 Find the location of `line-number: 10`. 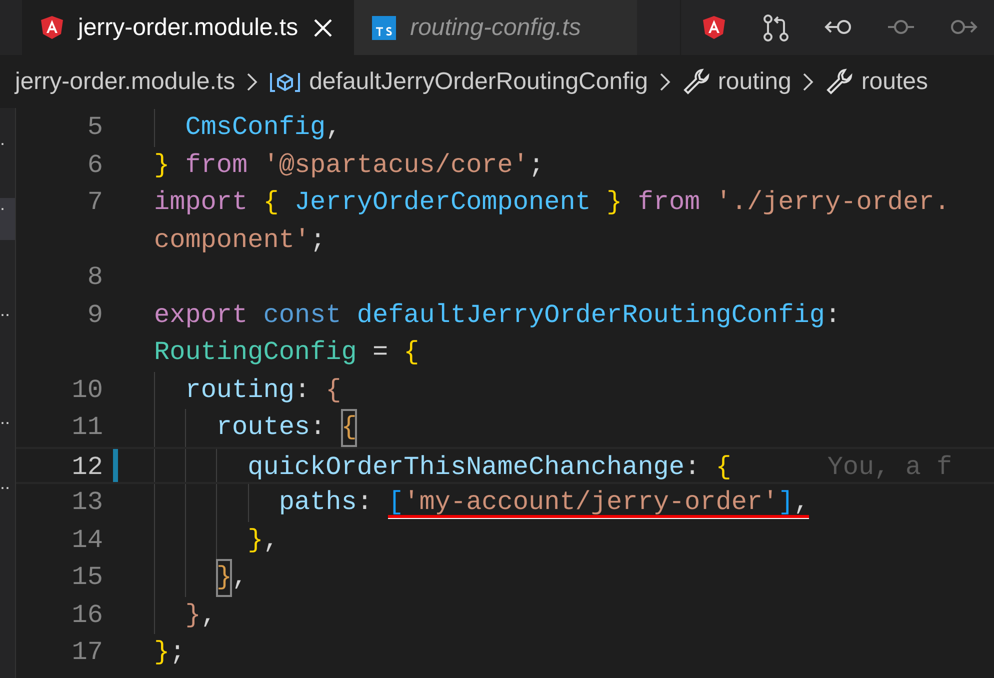

line-number: 10 is located at coordinates (87, 389).